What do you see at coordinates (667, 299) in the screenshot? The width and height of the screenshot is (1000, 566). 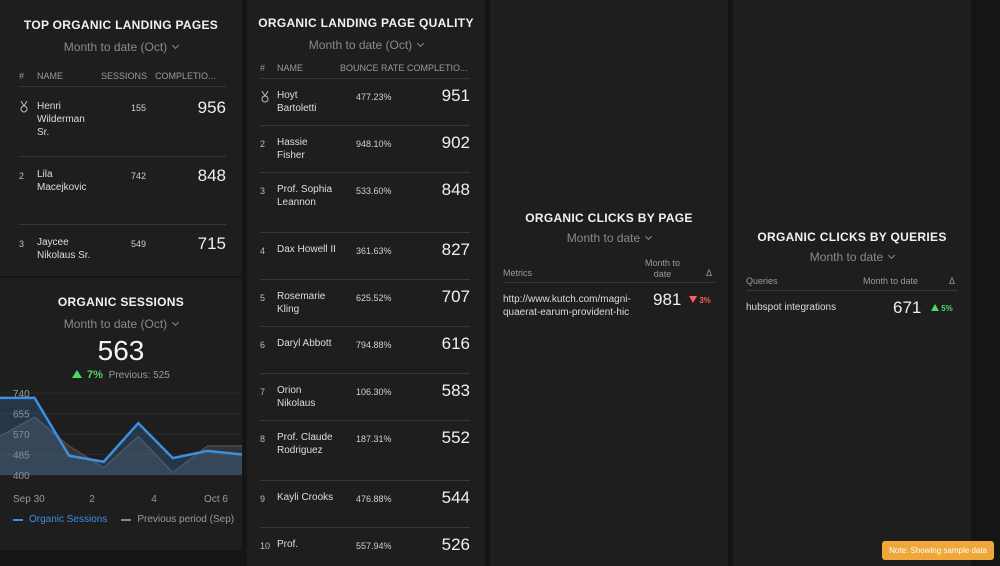 I see `metric-value: 981` at bounding box center [667, 299].